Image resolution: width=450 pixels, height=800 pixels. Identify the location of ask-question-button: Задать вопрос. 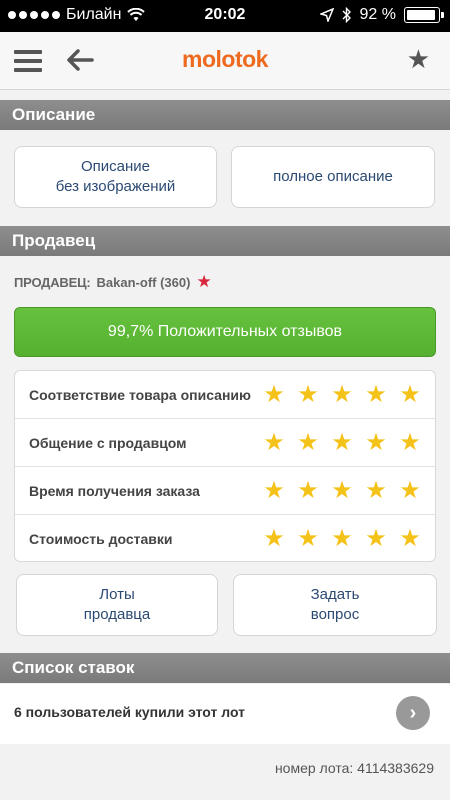
(335, 605).